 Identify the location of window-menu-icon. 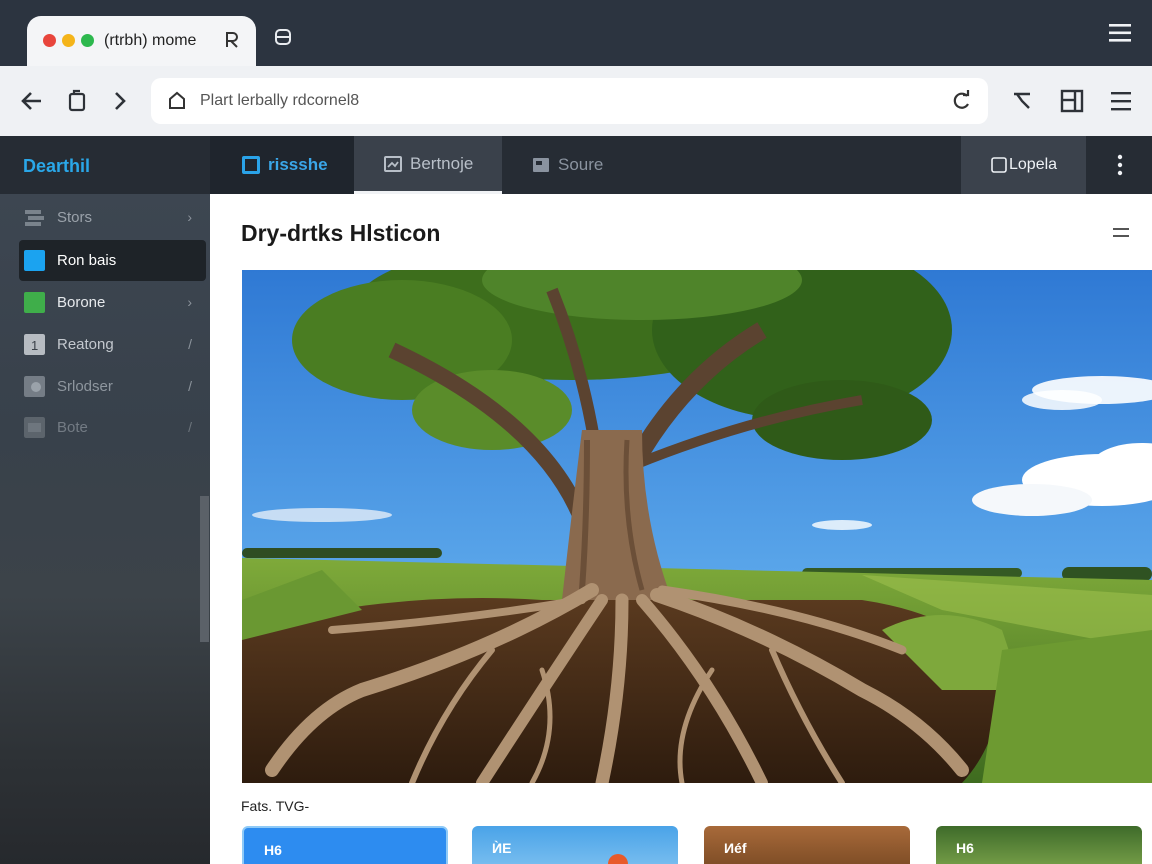
(1120, 33).